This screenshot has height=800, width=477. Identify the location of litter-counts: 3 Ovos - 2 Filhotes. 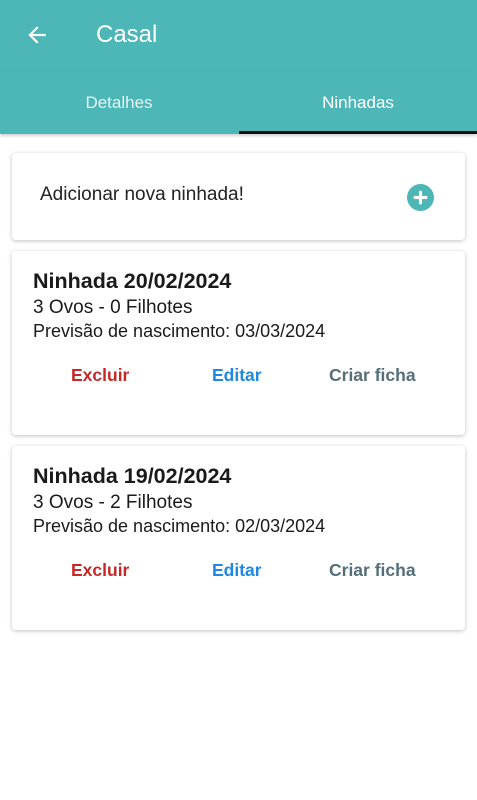
(113, 502).